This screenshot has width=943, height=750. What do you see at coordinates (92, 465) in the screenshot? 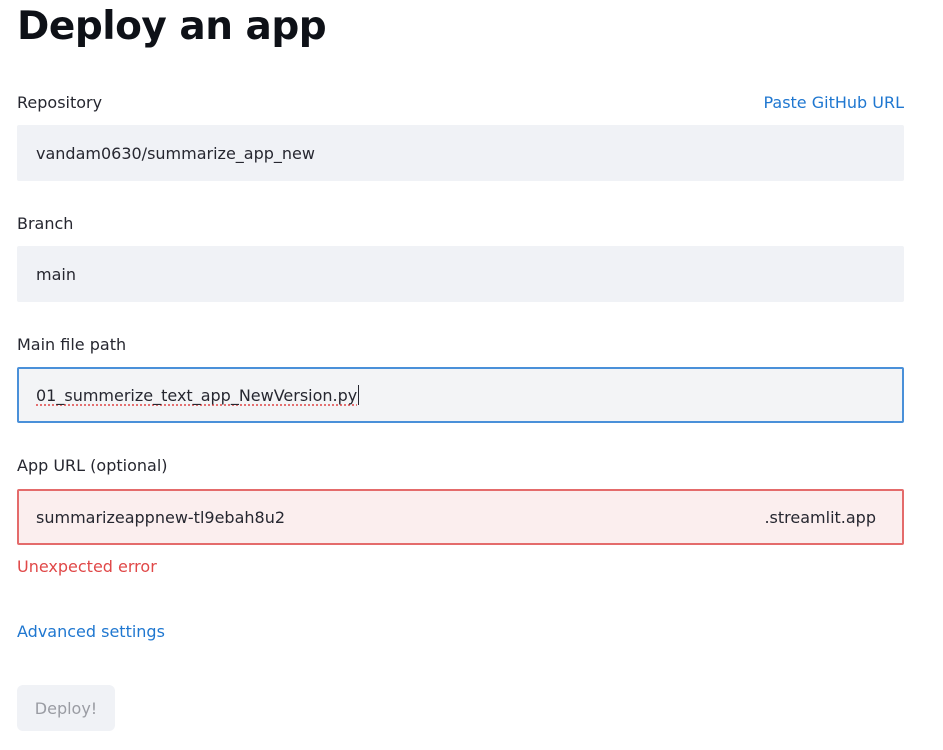
I see `app-url-label: App URL (optional)` at bounding box center [92, 465].